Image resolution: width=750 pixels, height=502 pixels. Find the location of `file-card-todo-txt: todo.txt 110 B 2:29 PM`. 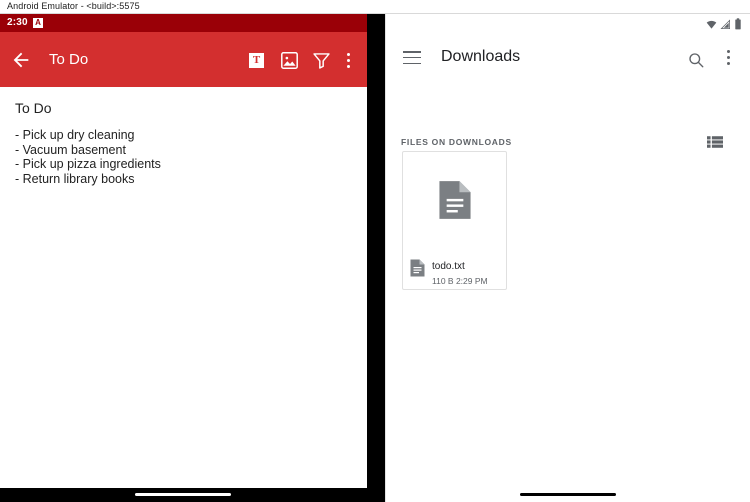

file-card-todo-txt: todo.txt 110 B 2:29 PM is located at coordinates (454, 220).